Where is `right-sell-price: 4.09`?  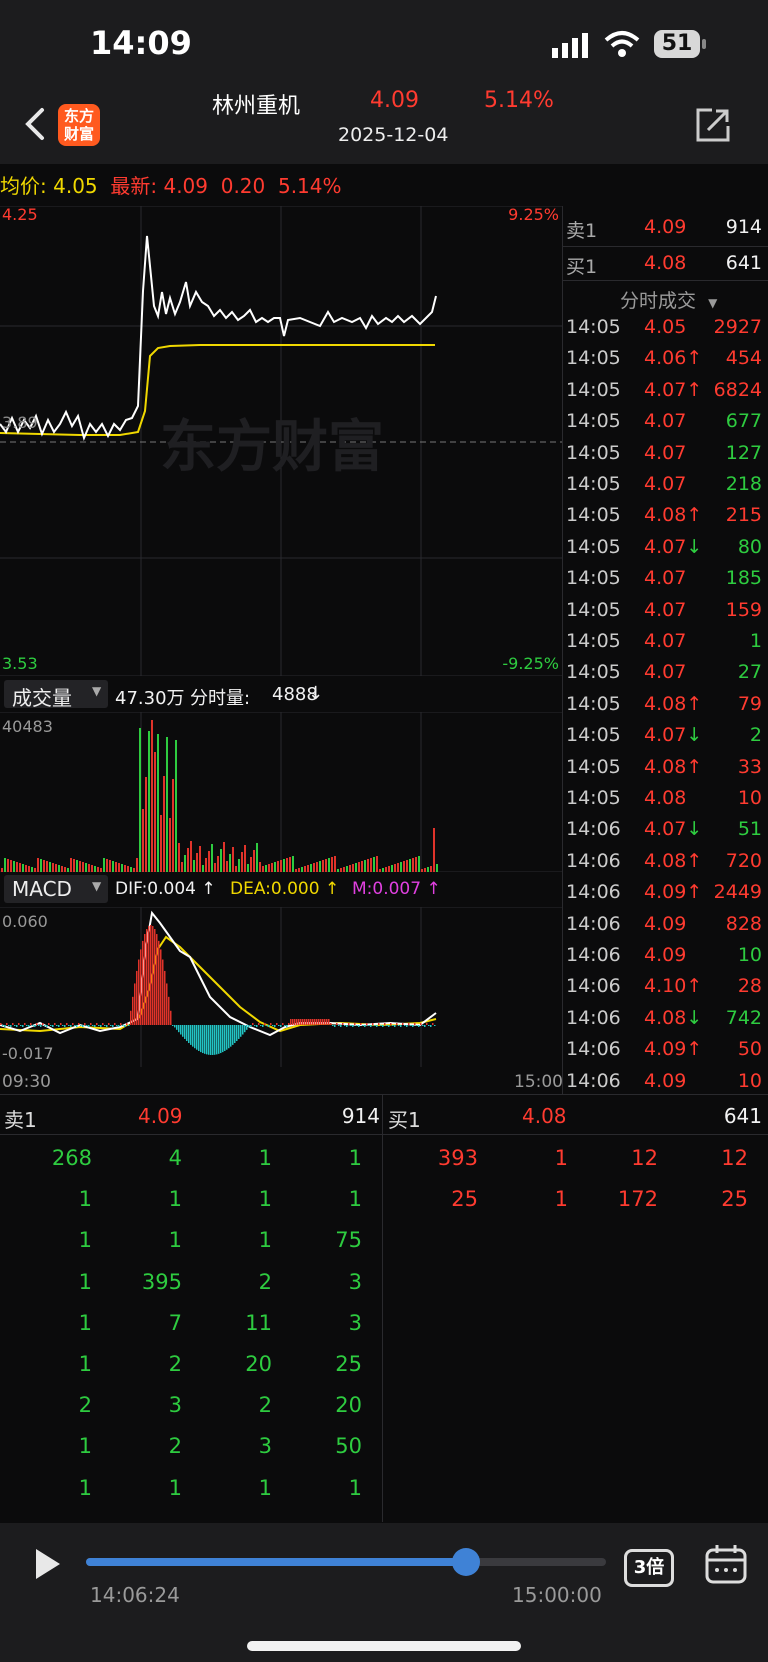
right-sell-price: 4.09 is located at coordinates (665, 227).